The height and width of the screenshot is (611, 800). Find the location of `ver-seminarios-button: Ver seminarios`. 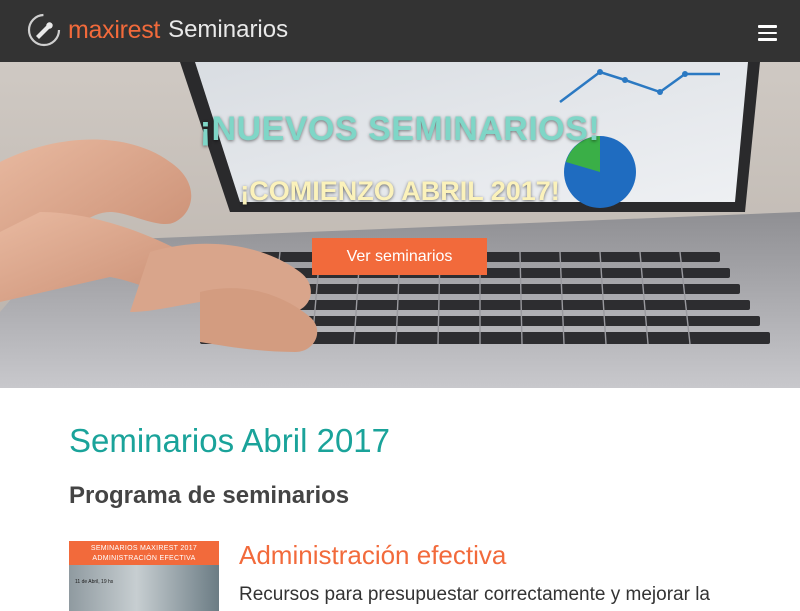

ver-seminarios-button: Ver seminarios is located at coordinates (399, 256).